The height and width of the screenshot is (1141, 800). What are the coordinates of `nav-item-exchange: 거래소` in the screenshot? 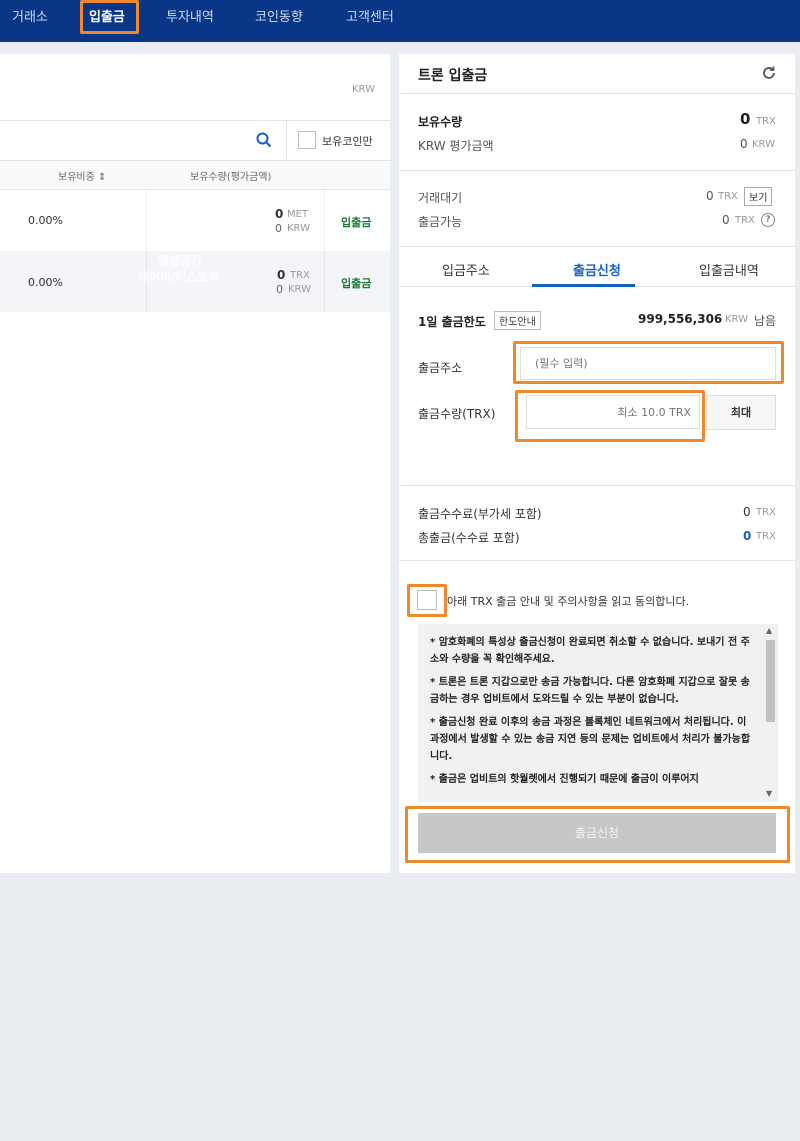 It's located at (30, 15).